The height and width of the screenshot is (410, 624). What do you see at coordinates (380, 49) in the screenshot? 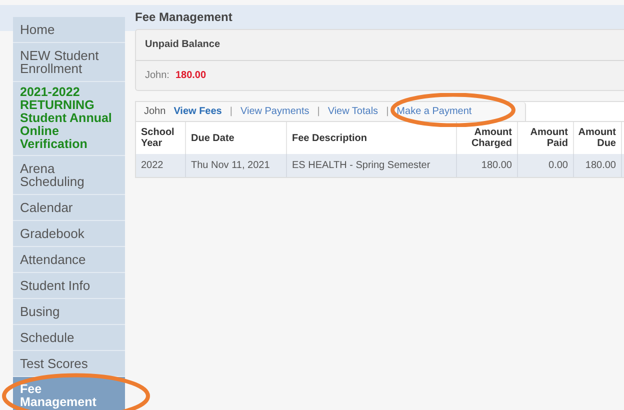
I see `panel-title: Unpaid Balance` at bounding box center [380, 49].